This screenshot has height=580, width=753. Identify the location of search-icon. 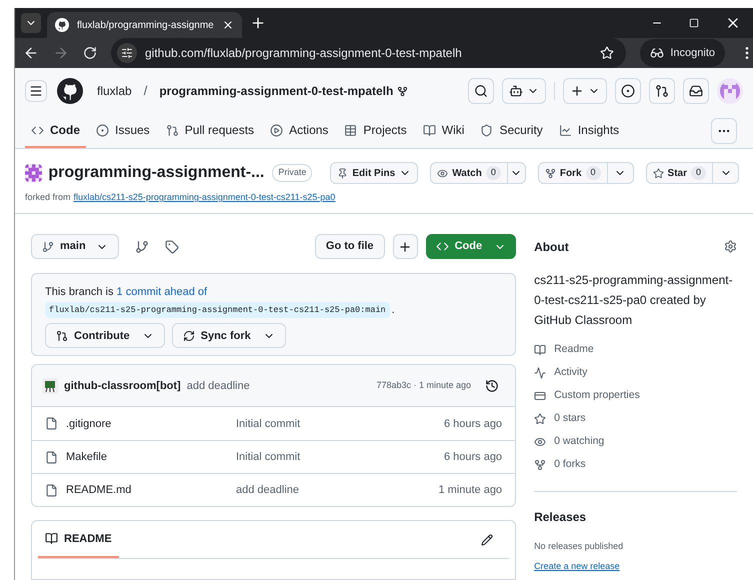
(481, 91).